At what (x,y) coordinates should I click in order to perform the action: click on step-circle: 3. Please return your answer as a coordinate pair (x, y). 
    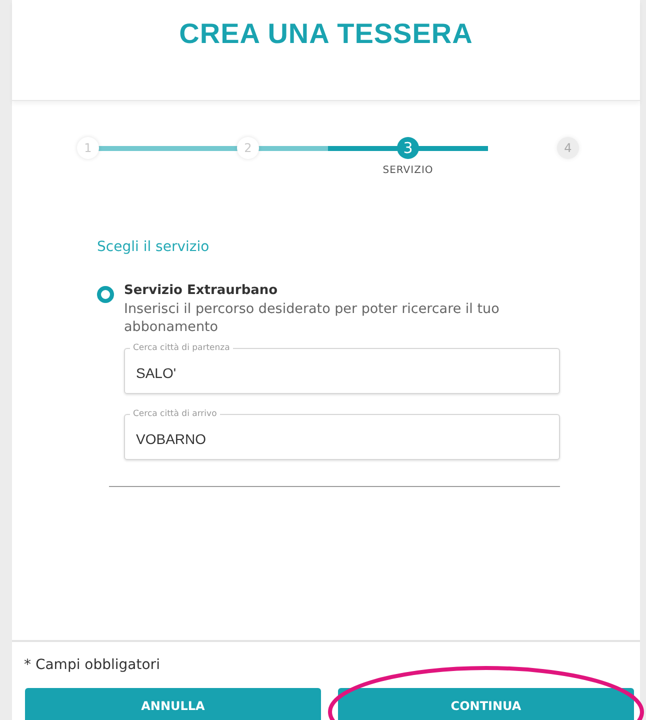
    Looking at the image, I should click on (408, 148).